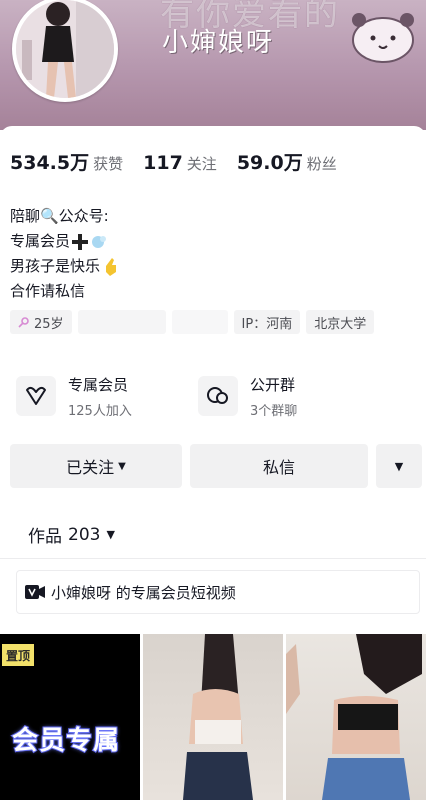  What do you see at coordinates (111, 266) in the screenshot?
I see `thumb-emoji-icon` at bounding box center [111, 266].